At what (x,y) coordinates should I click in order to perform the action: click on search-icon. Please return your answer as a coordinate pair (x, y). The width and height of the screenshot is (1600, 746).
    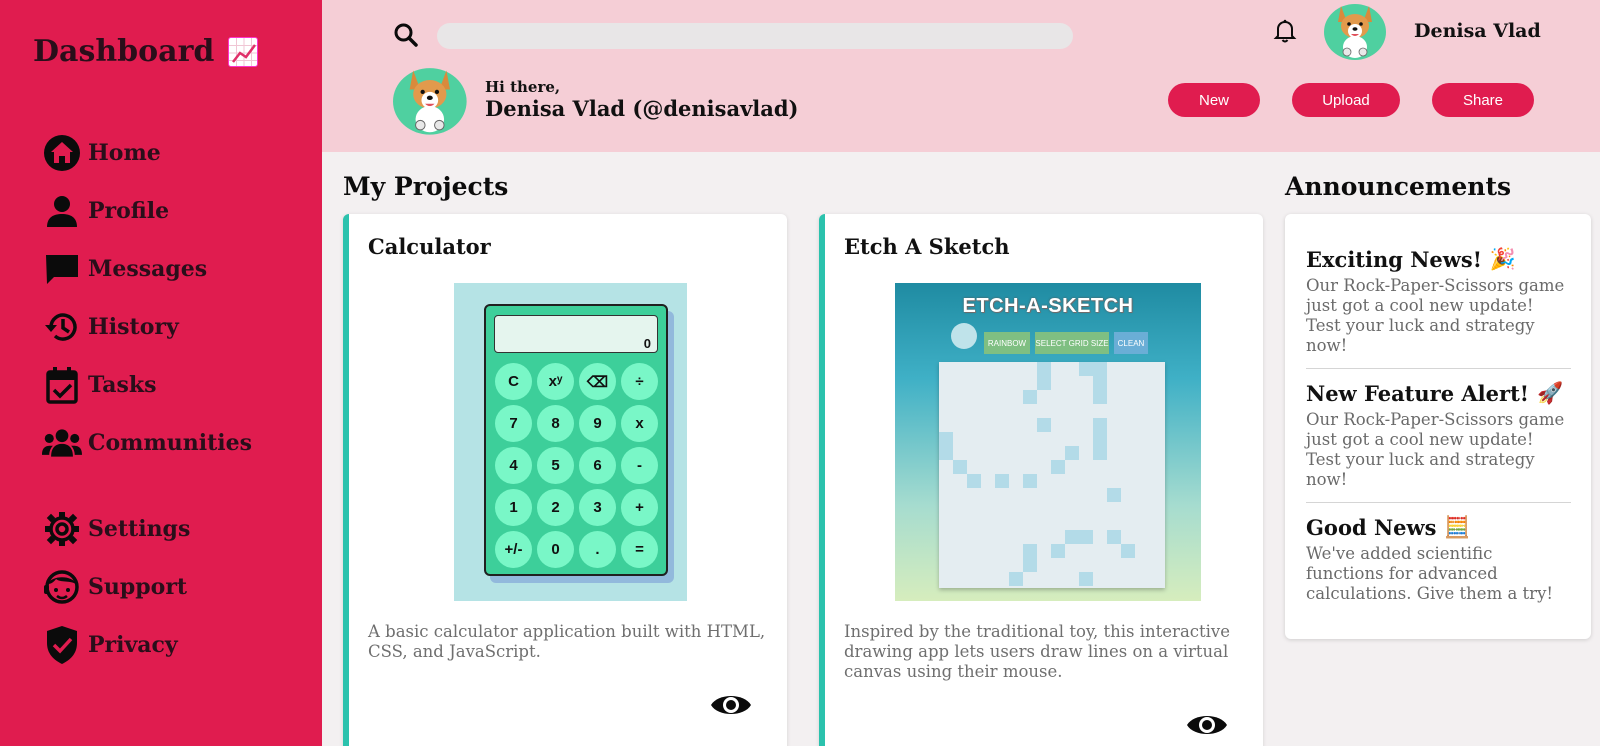
    Looking at the image, I should click on (406, 35).